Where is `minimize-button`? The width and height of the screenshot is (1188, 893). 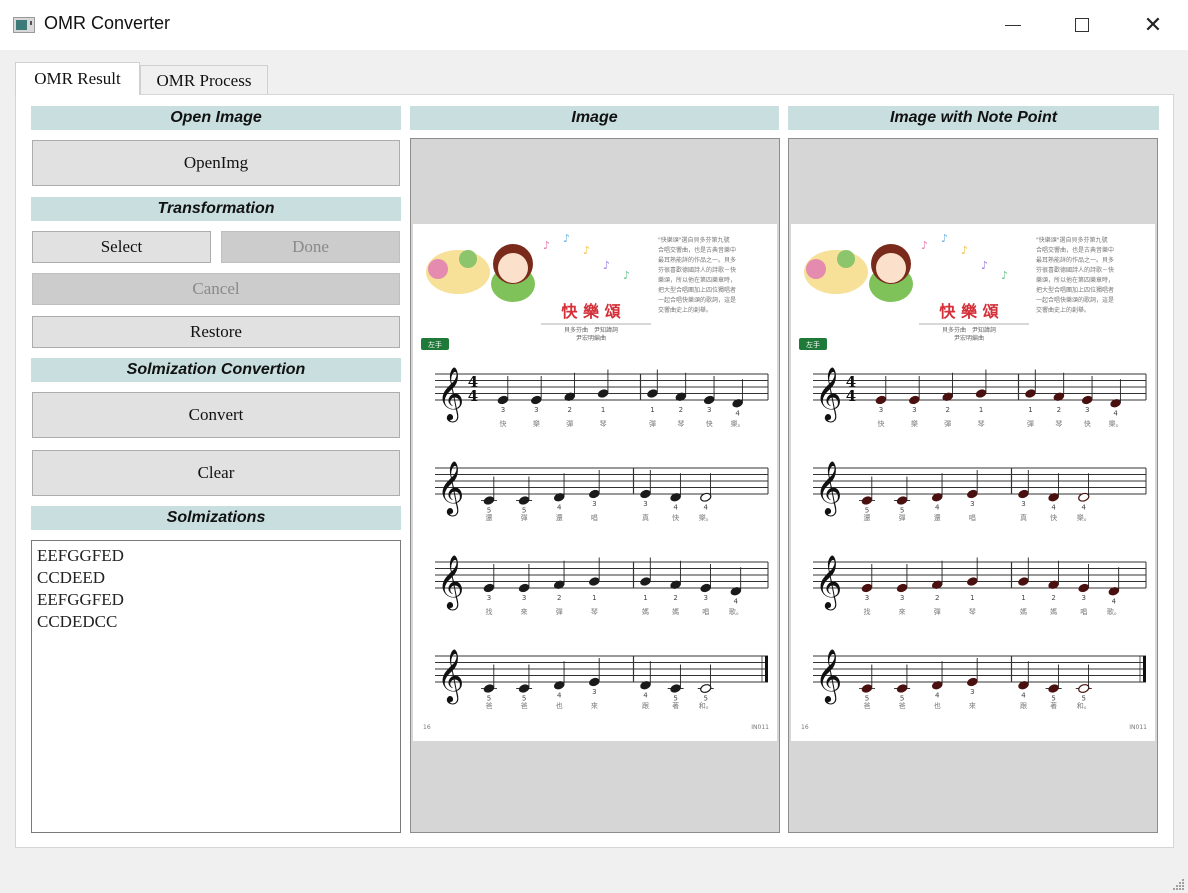
minimize-button is located at coordinates (1013, 25).